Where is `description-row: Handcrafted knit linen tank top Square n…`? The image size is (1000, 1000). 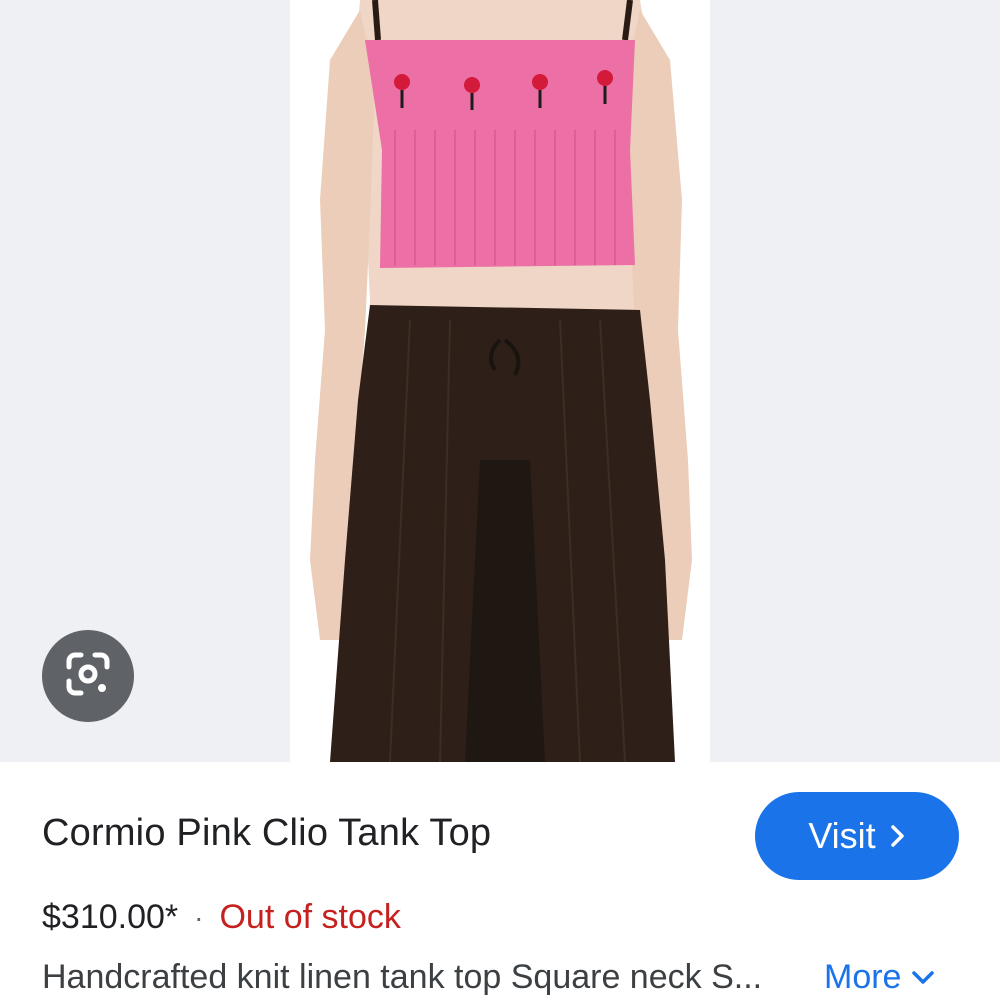
description-row: Handcrafted knit linen tank top Square n… is located at coordinates (502, 977).